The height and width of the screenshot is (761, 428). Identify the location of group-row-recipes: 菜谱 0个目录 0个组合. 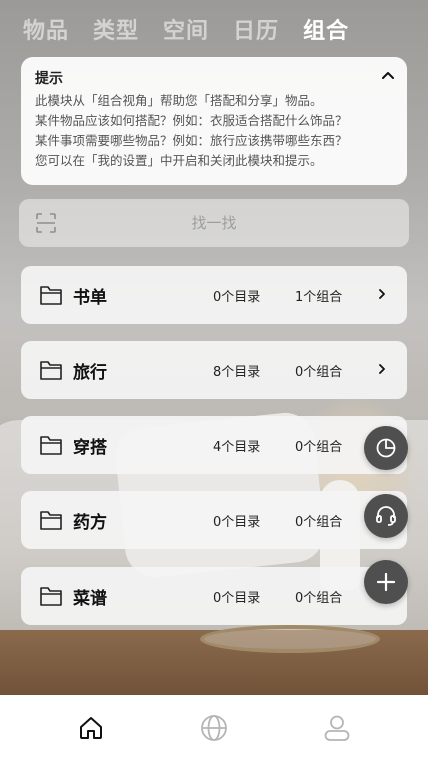
(214, 596).